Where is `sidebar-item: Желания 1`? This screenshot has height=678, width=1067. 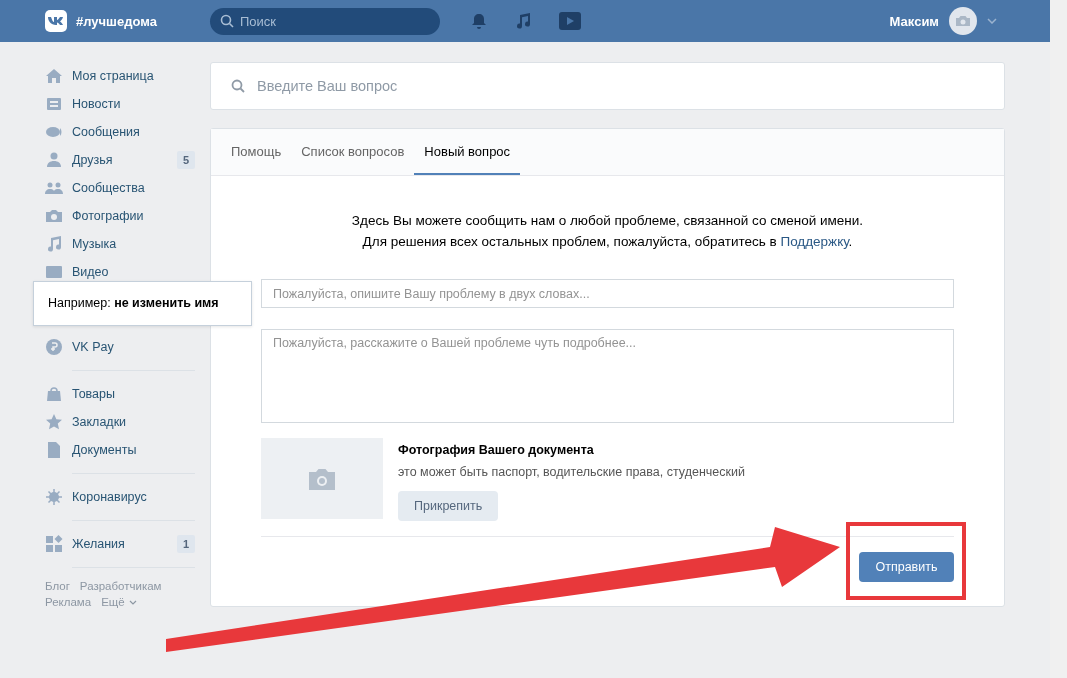 sidebar-item: Желания 1 is located at coordinates (120, 544).